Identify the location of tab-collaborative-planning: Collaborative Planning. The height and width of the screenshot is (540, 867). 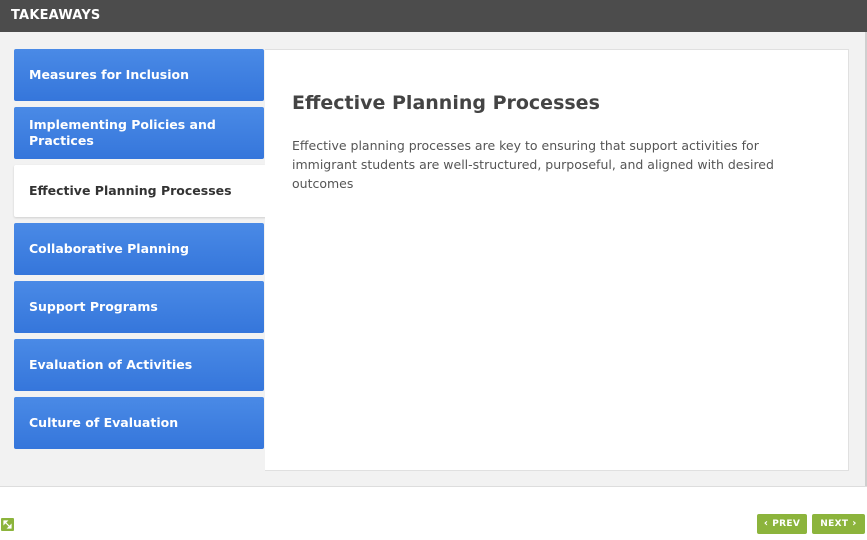
(139, 249).